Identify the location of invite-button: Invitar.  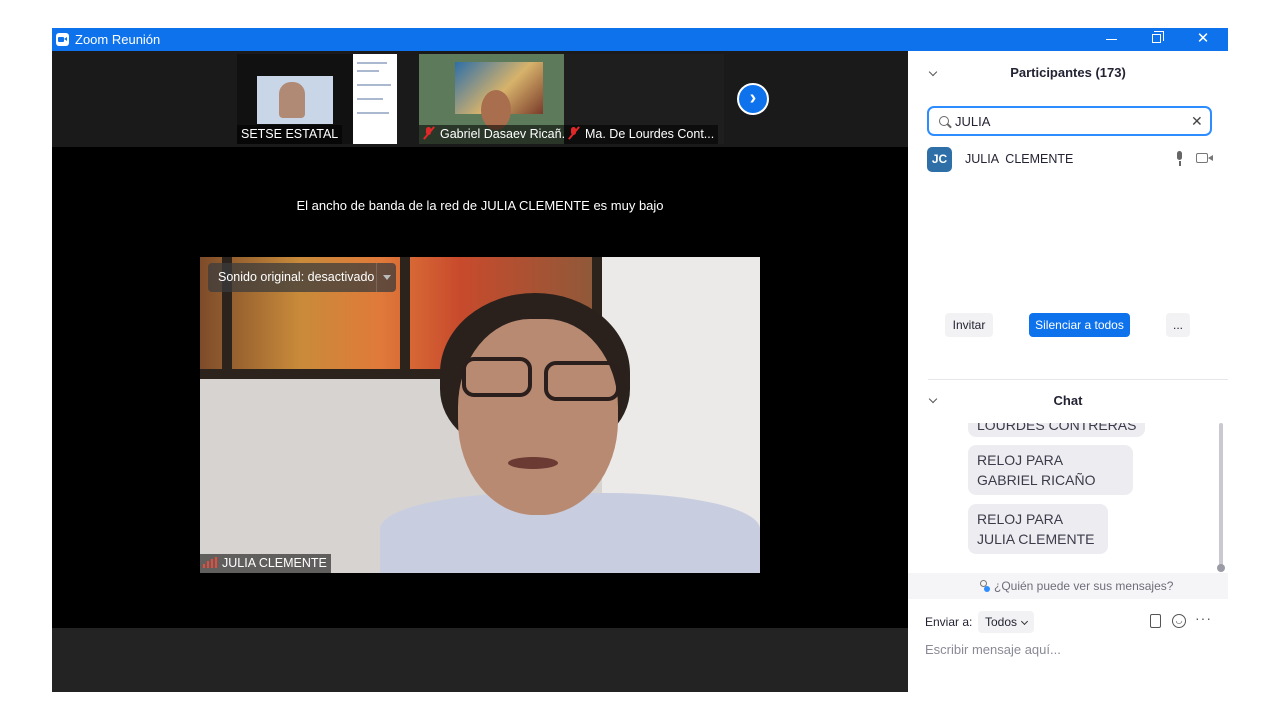
(969, 325).